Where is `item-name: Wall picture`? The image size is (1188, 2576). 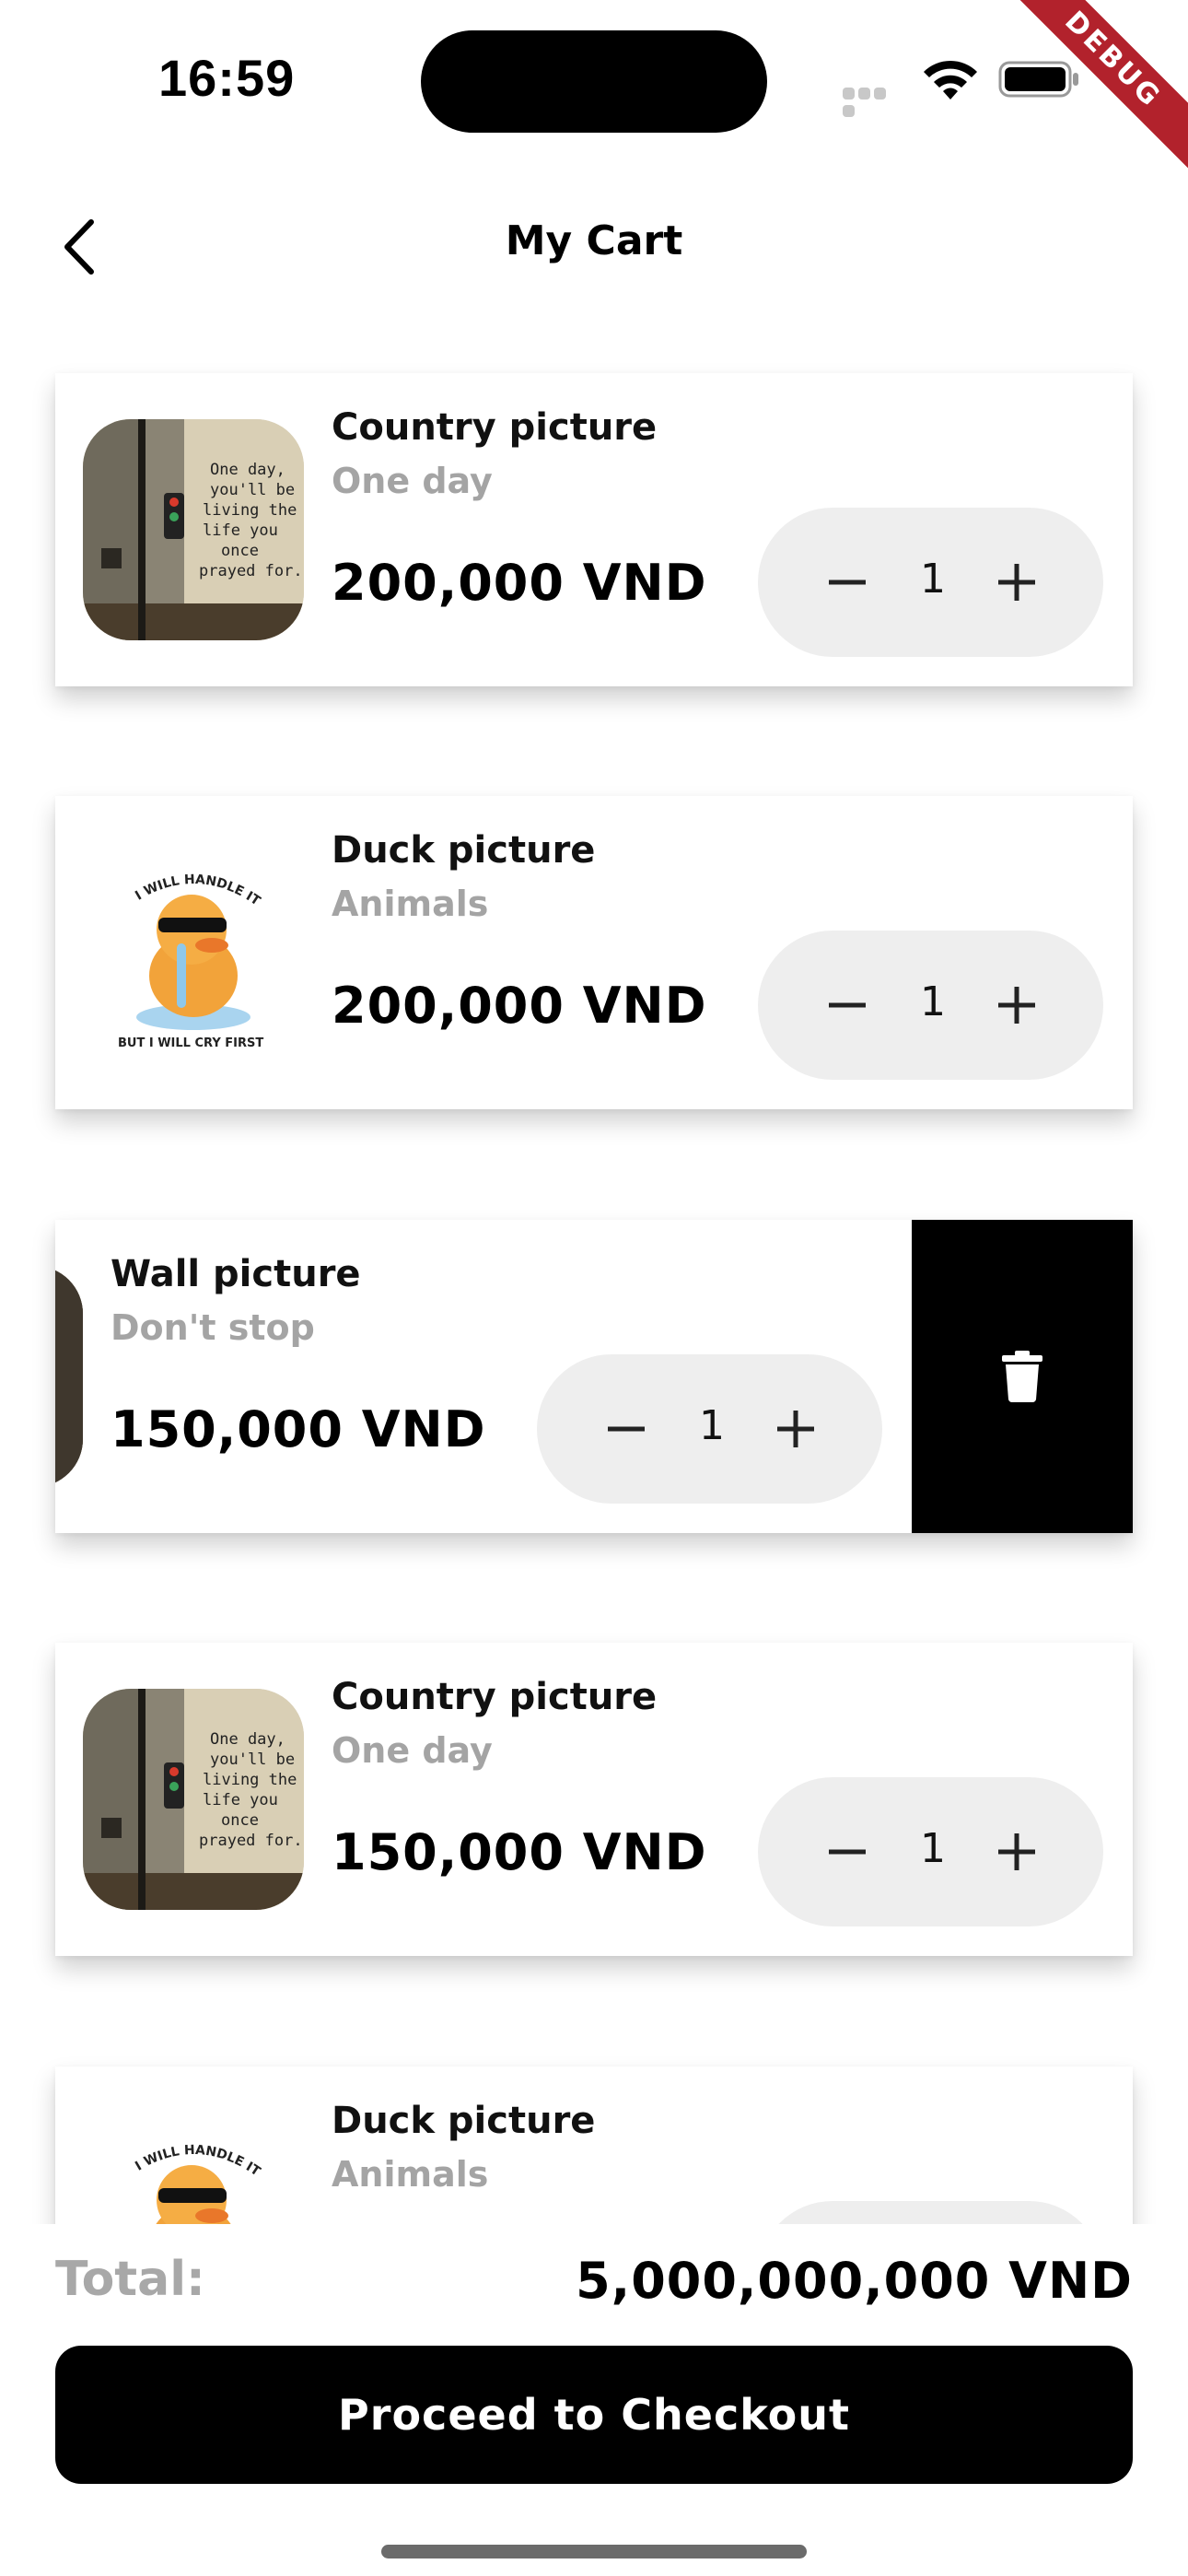 item-name: Wall picture is located at coordinates (236, 1274).